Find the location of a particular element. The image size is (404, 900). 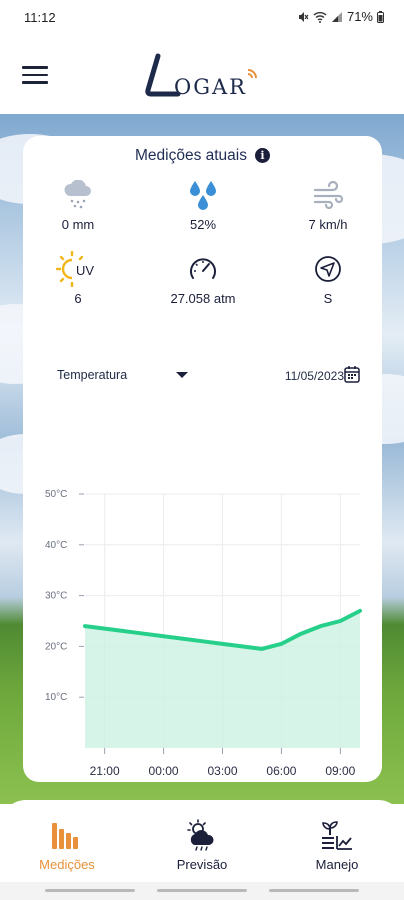

system-navigation-bar is located at coordinates (202, 891).